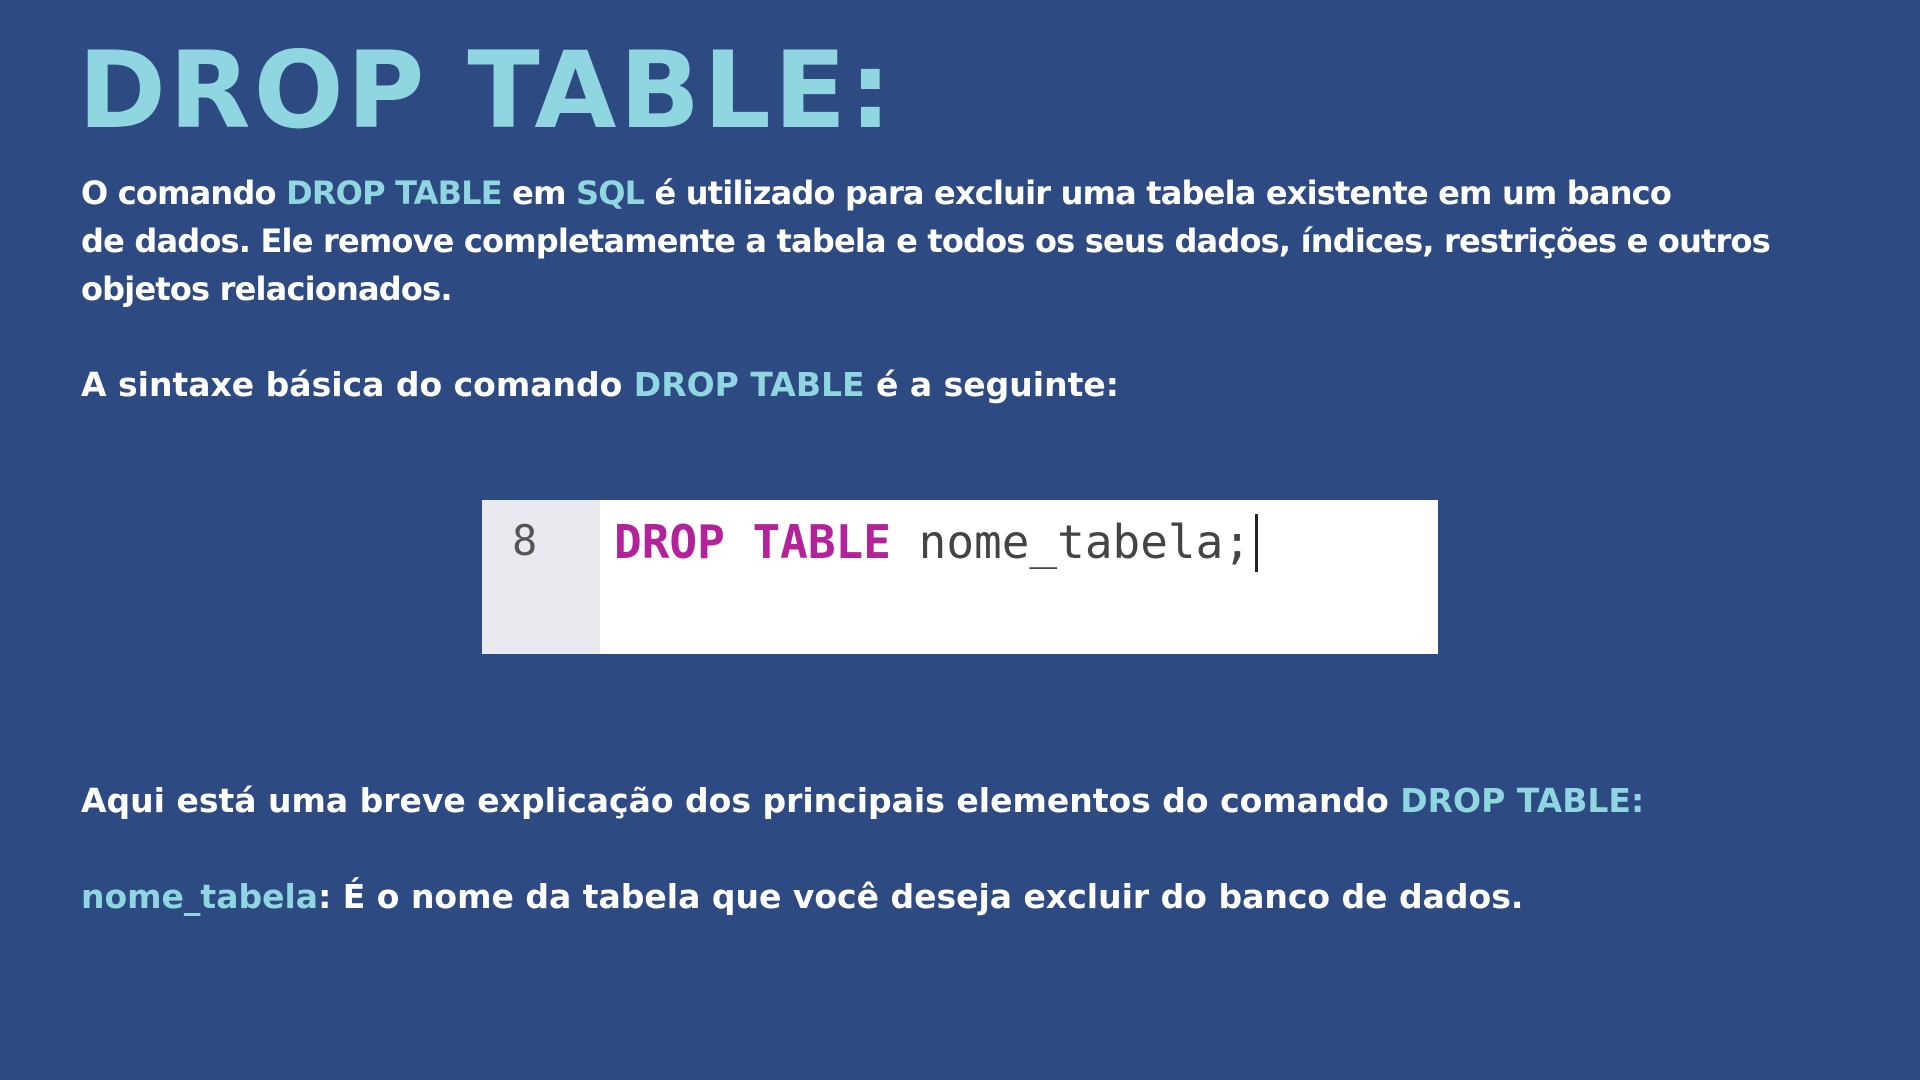 Image resolution: width=1920 pixels, height=1080 pixels. Describe the element at coordinates (184, 193) in the screenshot. I see `intro-text: O comando` at that location.